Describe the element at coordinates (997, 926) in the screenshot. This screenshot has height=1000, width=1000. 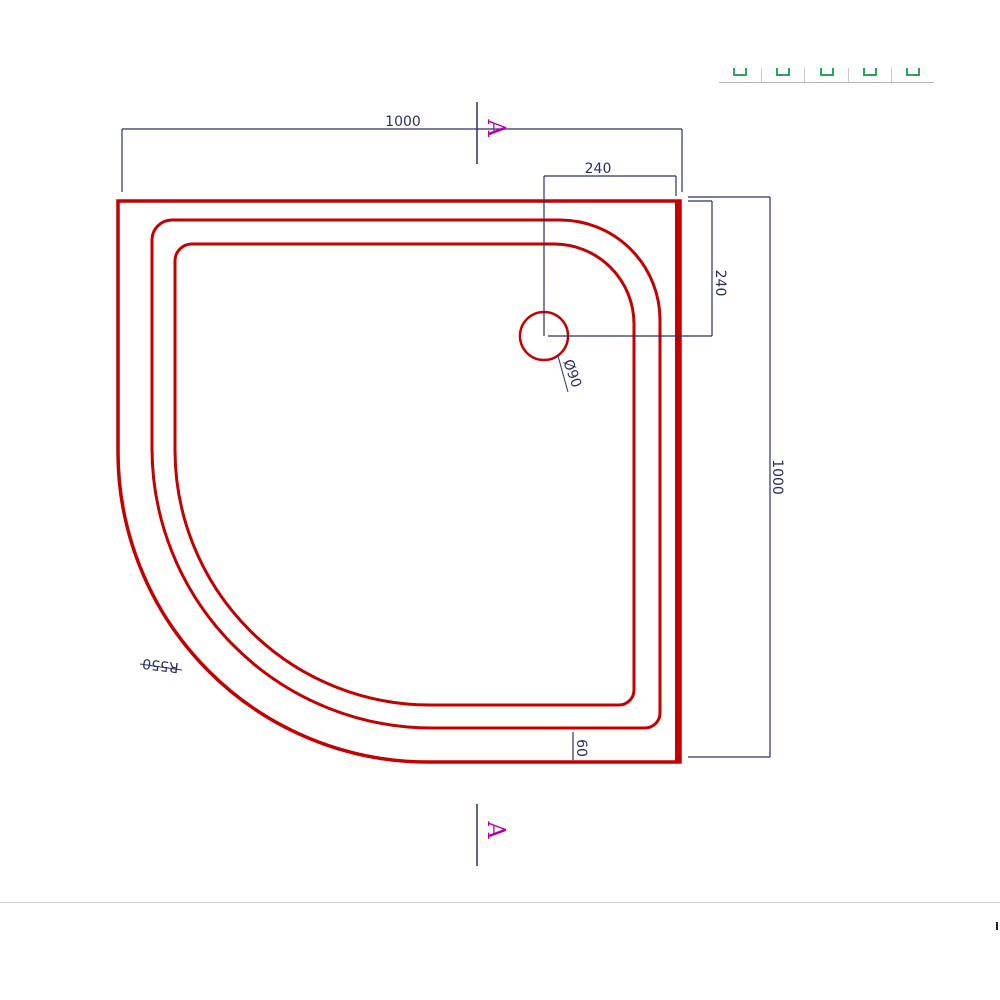
I see `corner-mark` at that location.